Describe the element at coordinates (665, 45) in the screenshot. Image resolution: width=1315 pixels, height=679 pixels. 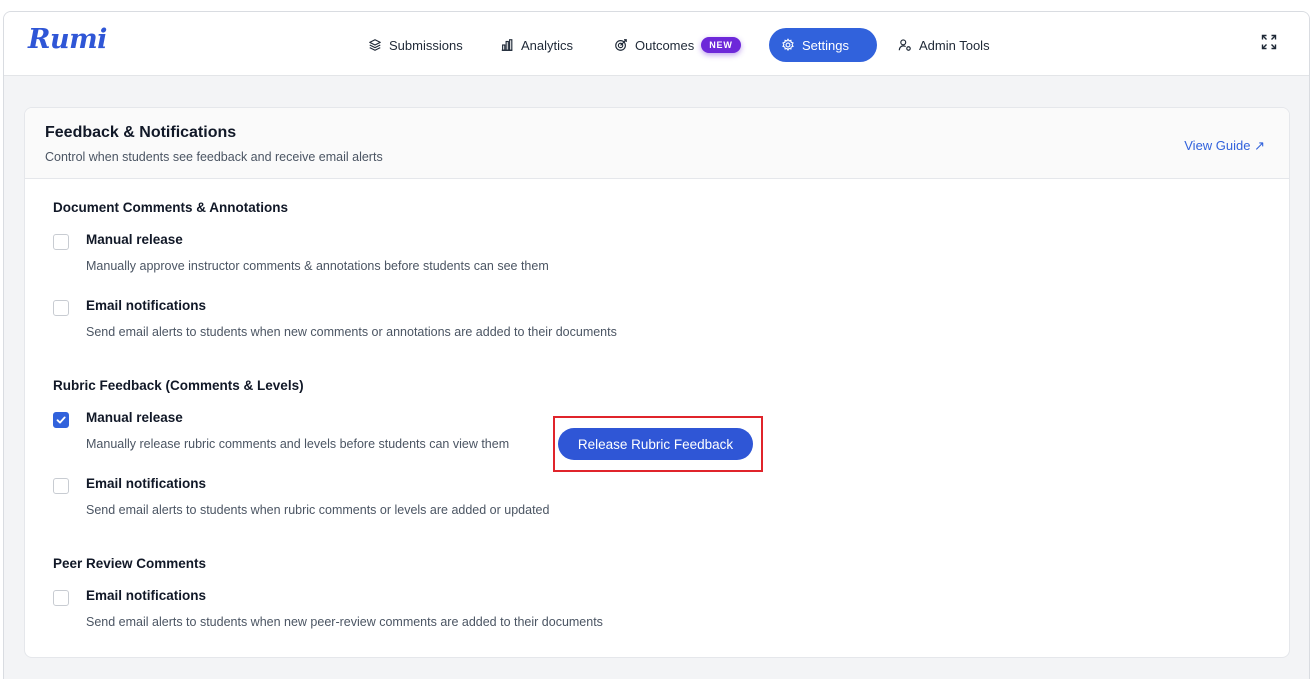
I see `nav-outcomes-label: Outcomes` at that location.